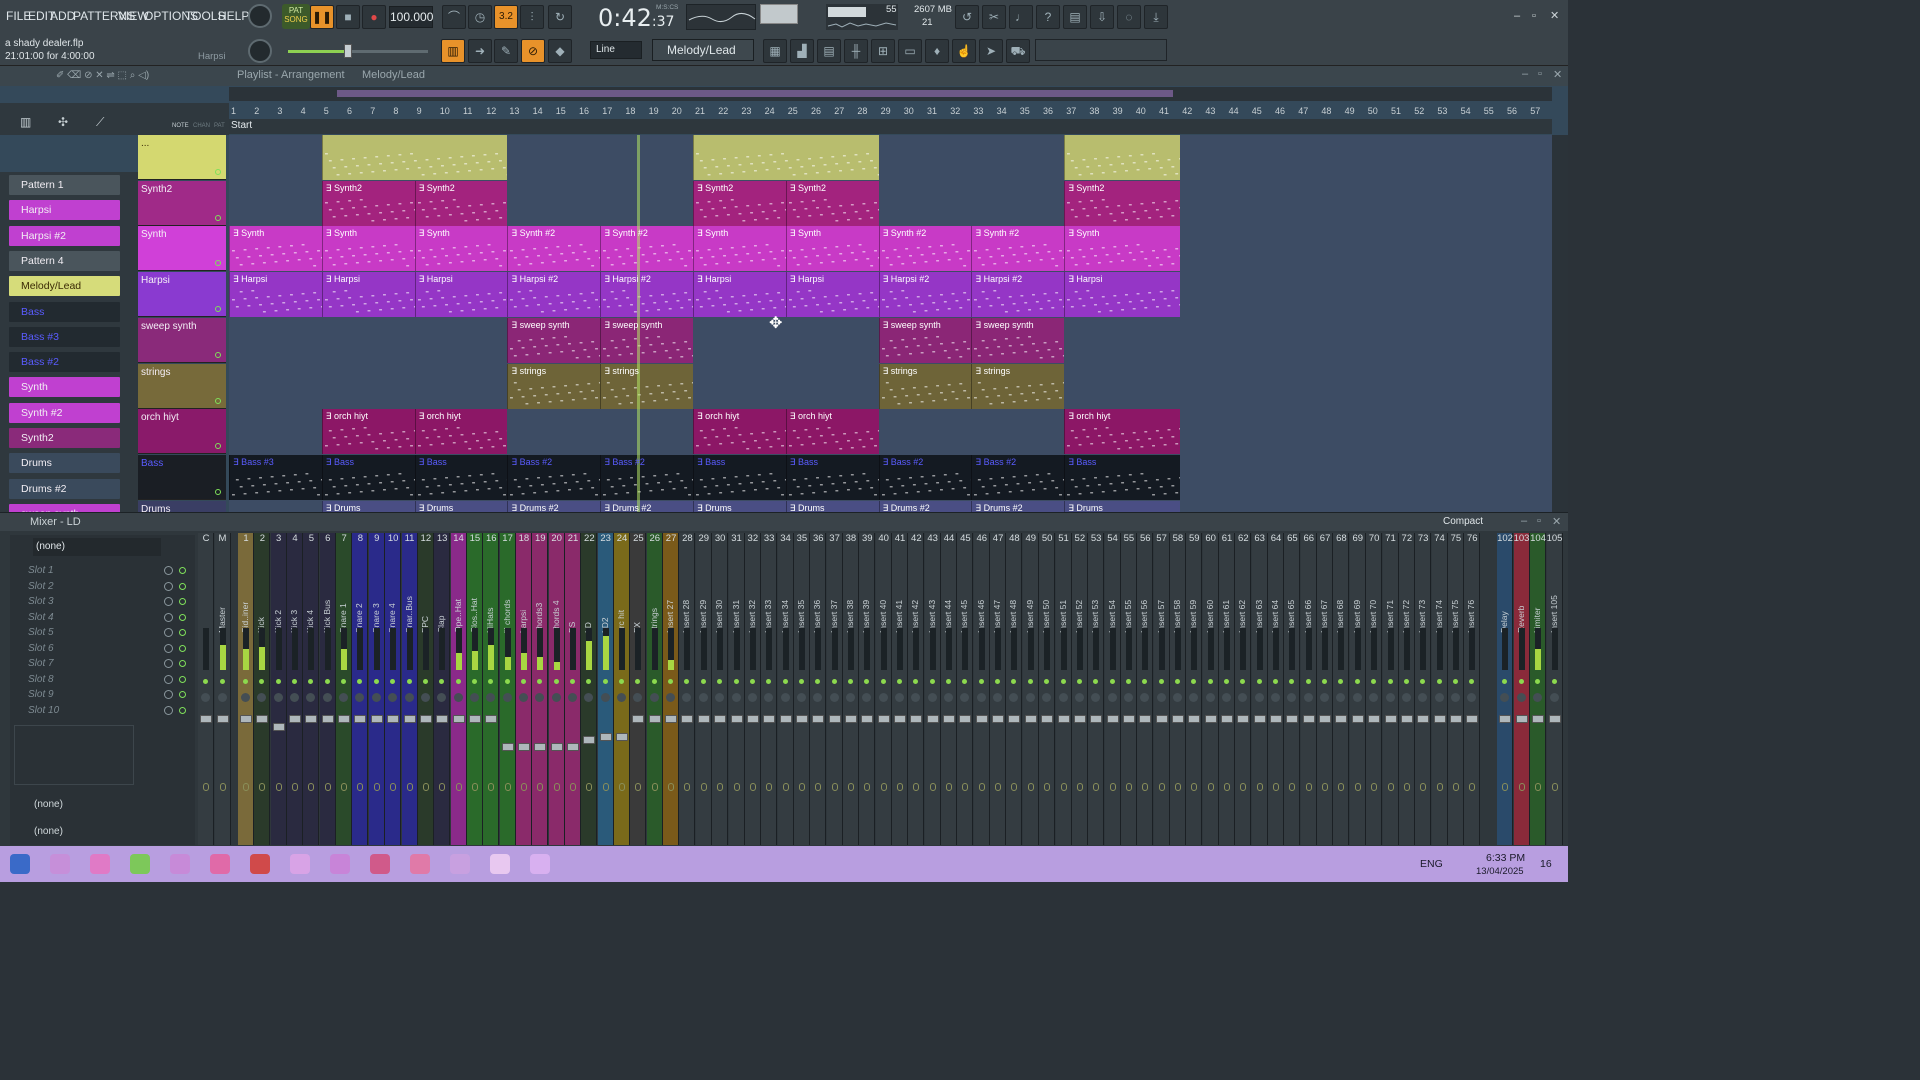 Image resolution: width=1920 pixels, height=1080 pixels. I want to click on stamp-icon: ◆, so click(560, 51).